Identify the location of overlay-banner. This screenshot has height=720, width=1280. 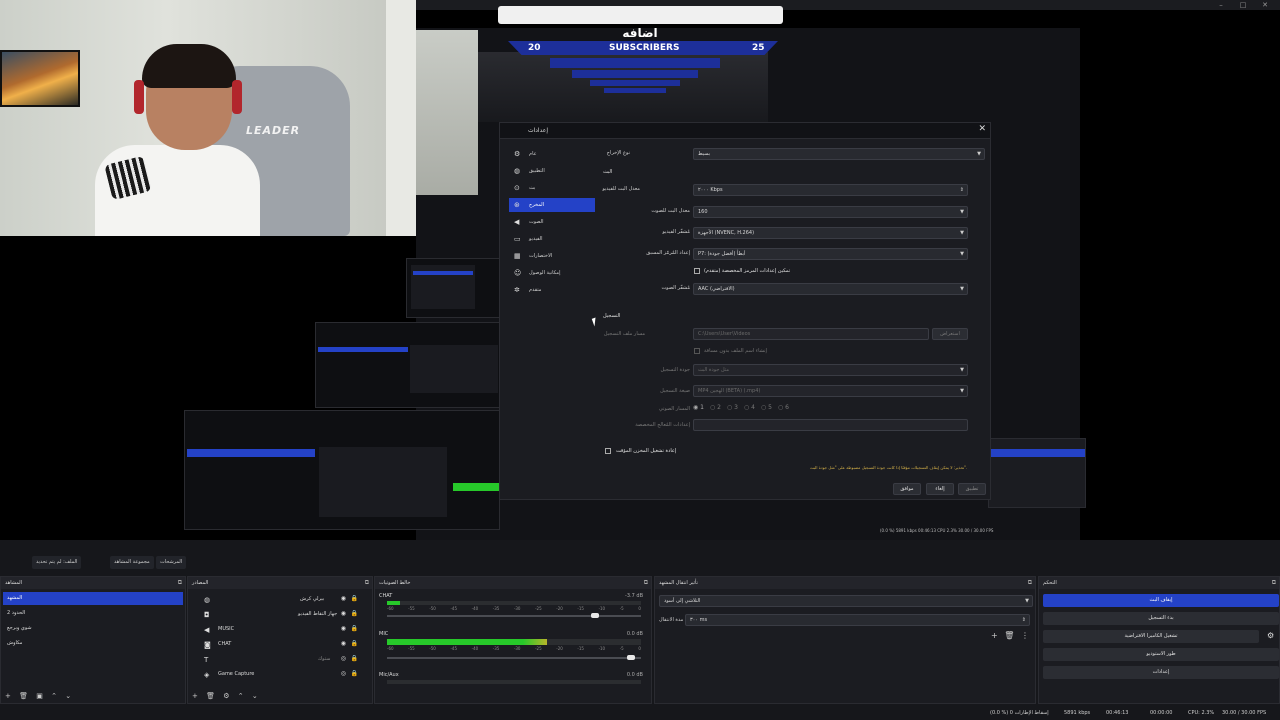
(640, 15).